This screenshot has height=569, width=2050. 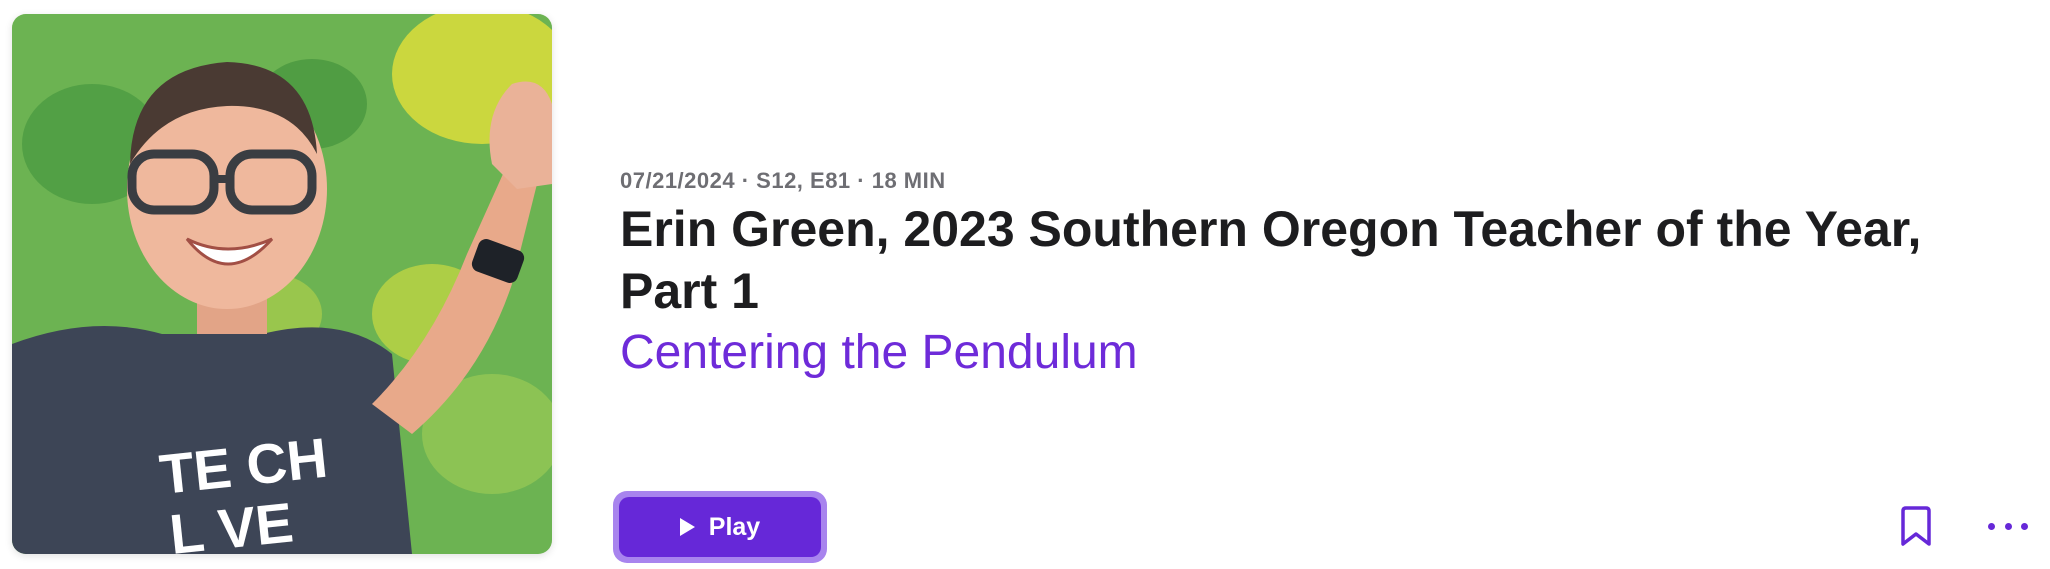 I want to click on play-button-focus-ring: Play, so click(x=720, y=527).